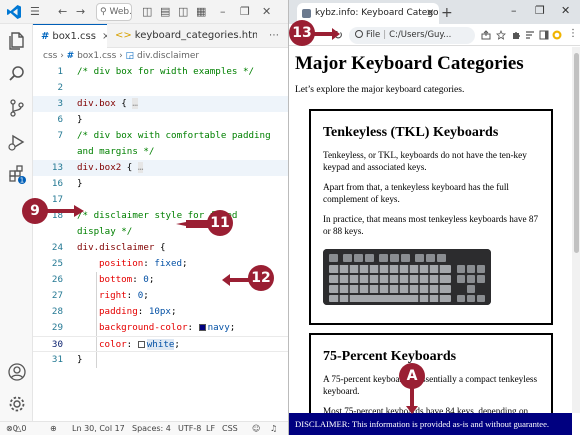 This screenshot has height=435, width=580. Describe the element at coordinates (193, 224) in the screenshot. I see `callout-11-arrow` at that location.